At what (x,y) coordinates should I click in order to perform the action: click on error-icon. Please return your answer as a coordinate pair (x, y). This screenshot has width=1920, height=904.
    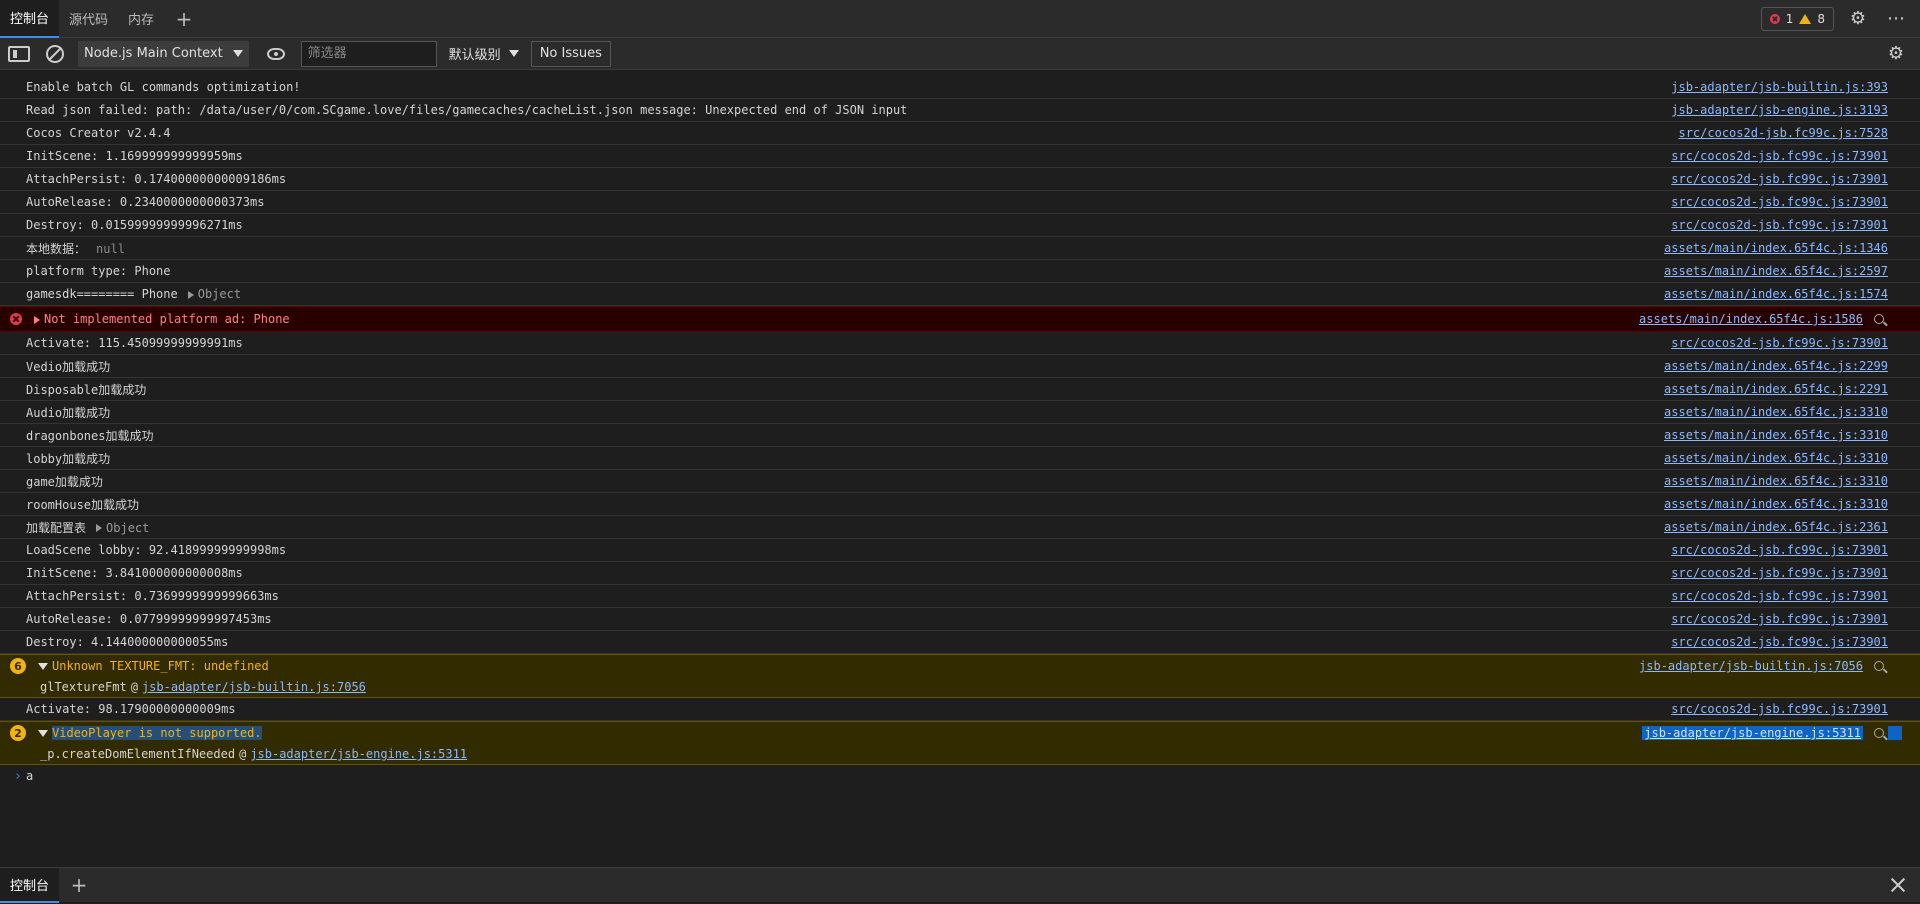
    Looking at the image, I should click on (16, 319).